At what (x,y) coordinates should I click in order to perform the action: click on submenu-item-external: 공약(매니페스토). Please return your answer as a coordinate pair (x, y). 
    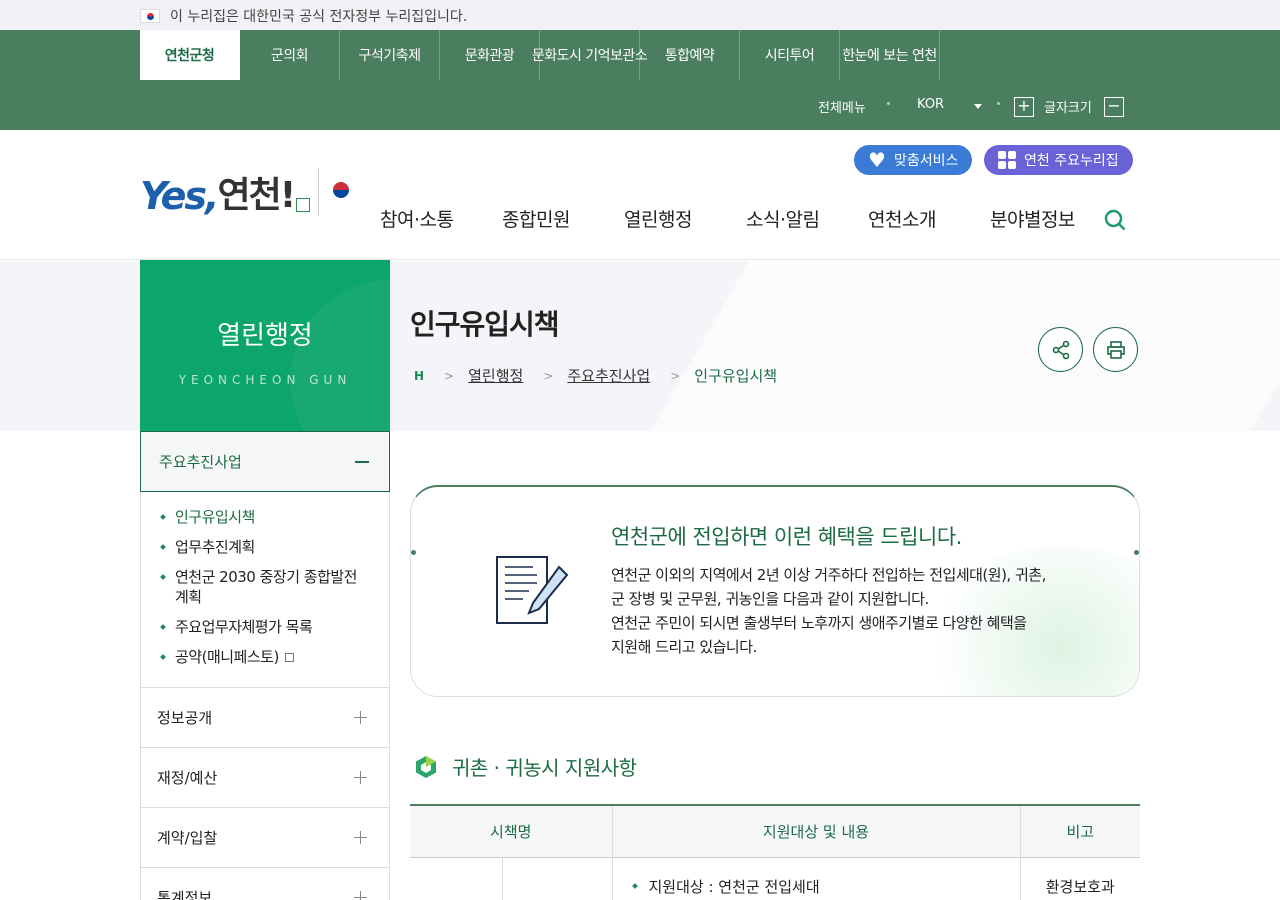
    Looking at the image, I should click on (272, 657).